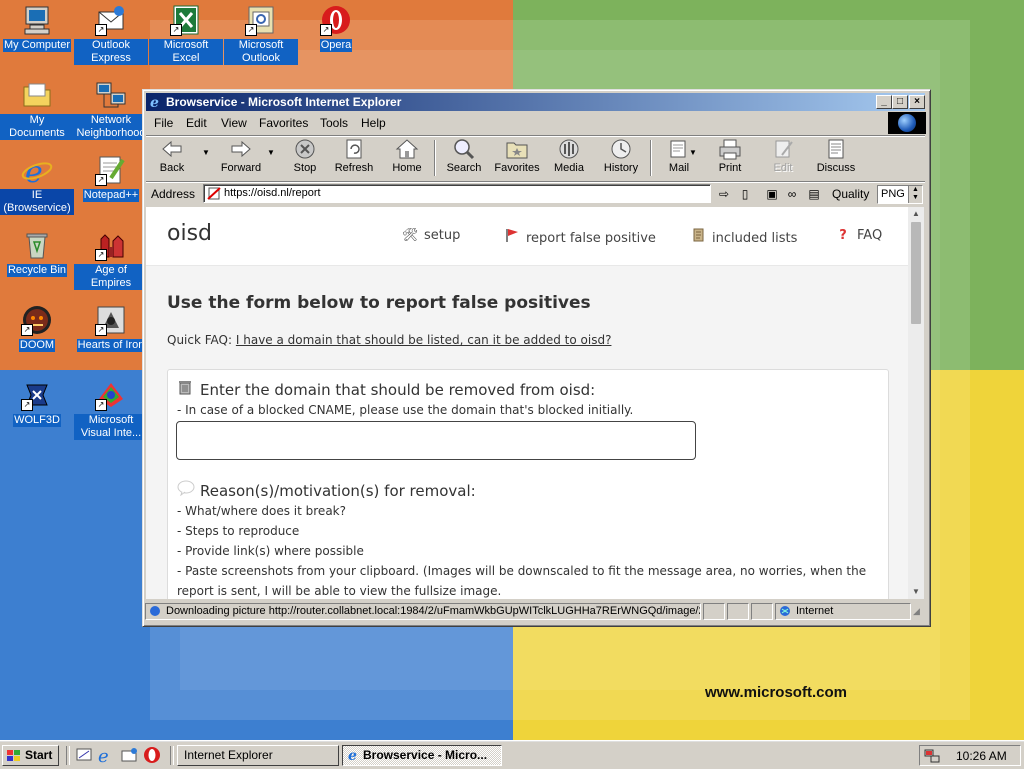  I want to click on desktop-icon-notepad-plus-plus: ↗ Notepad++, so click(111, 178).